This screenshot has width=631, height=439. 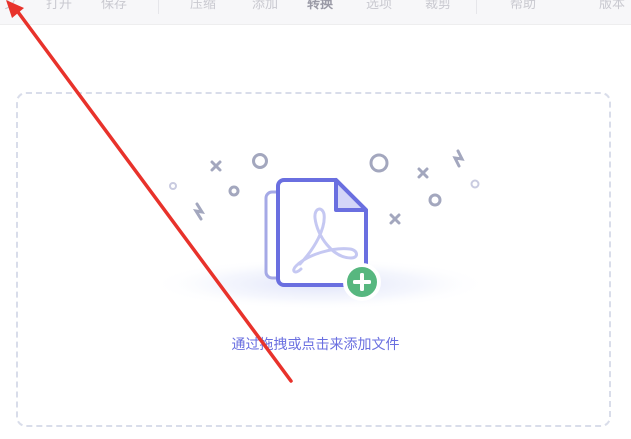 I want to click on drop-instruction-text: 通过拖拽或点击来添加文件, so click(x=315, y=344).